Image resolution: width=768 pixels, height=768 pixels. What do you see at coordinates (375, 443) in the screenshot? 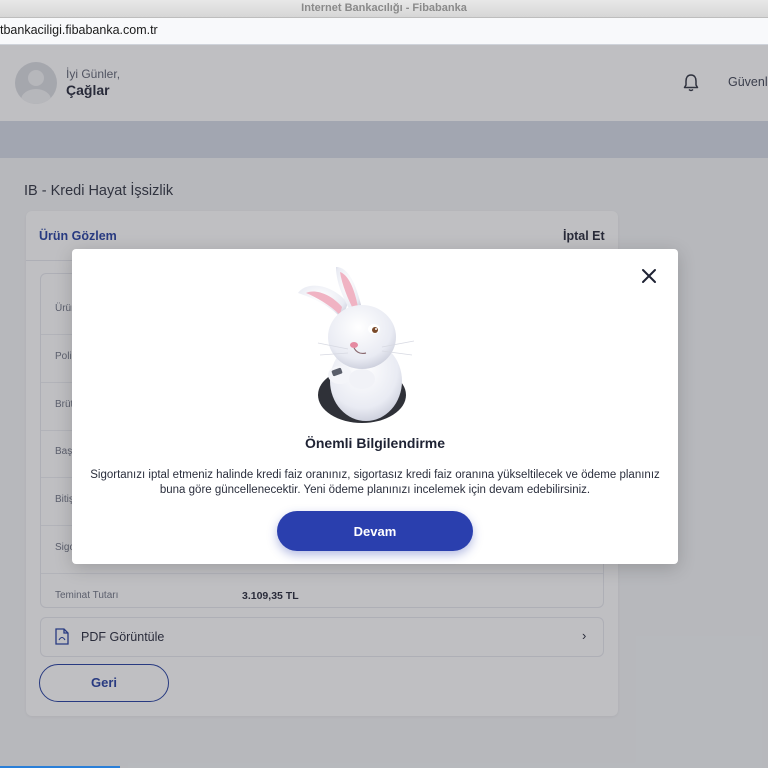
I see `modal-title: Önemli Bilgilendirme` at bounding box center [375, 443].